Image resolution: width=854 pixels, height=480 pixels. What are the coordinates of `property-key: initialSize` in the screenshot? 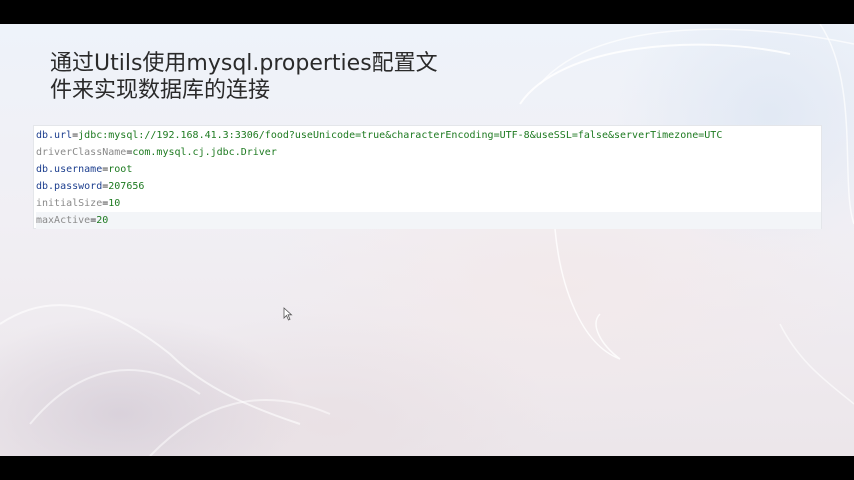 It's located at (69, 203).